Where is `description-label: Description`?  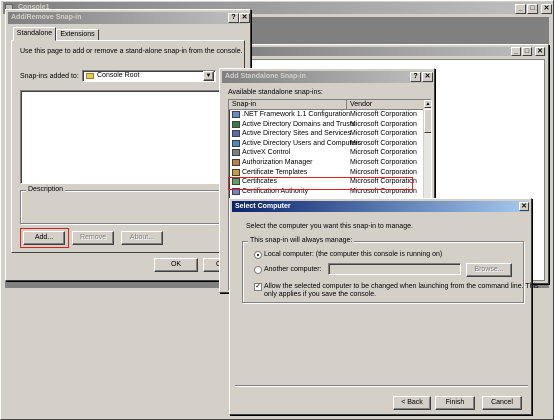
description-label: Description is located at coordinates (46, 189).